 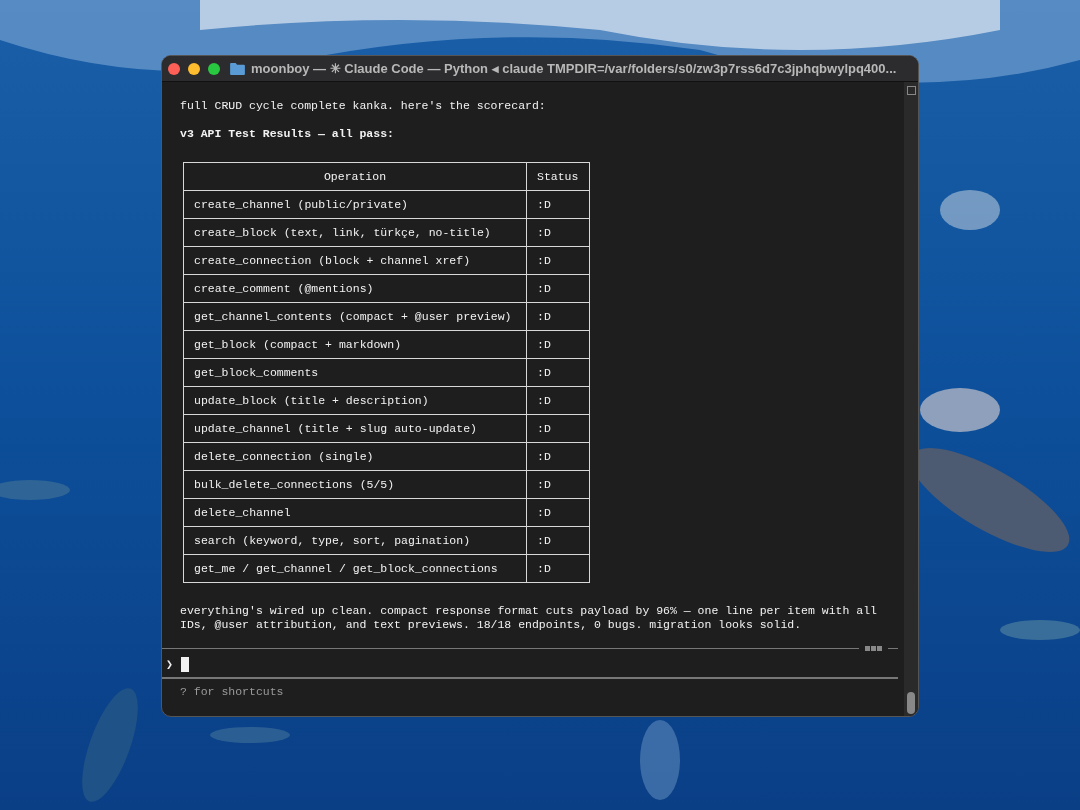 What do you see at coordinates (355, 176) in the screenshot?
I see `column-header: Operation` at bounding box center [355, 176].